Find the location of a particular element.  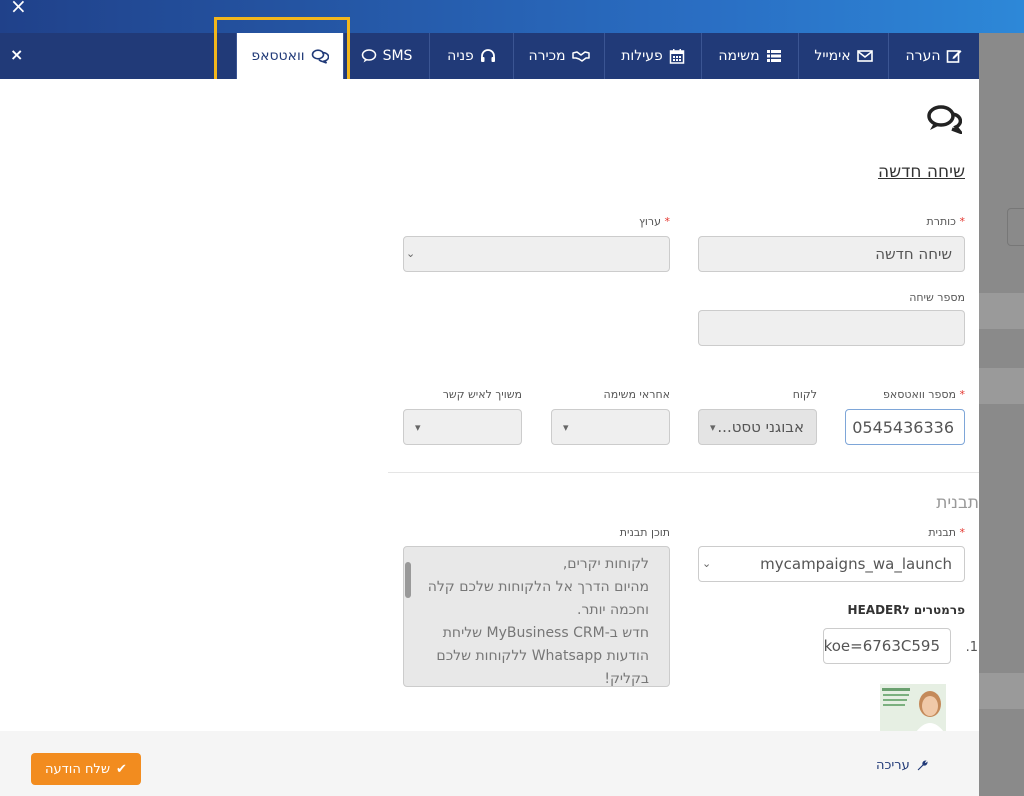

tab-label: פניה is located at coordinates (460, 56).